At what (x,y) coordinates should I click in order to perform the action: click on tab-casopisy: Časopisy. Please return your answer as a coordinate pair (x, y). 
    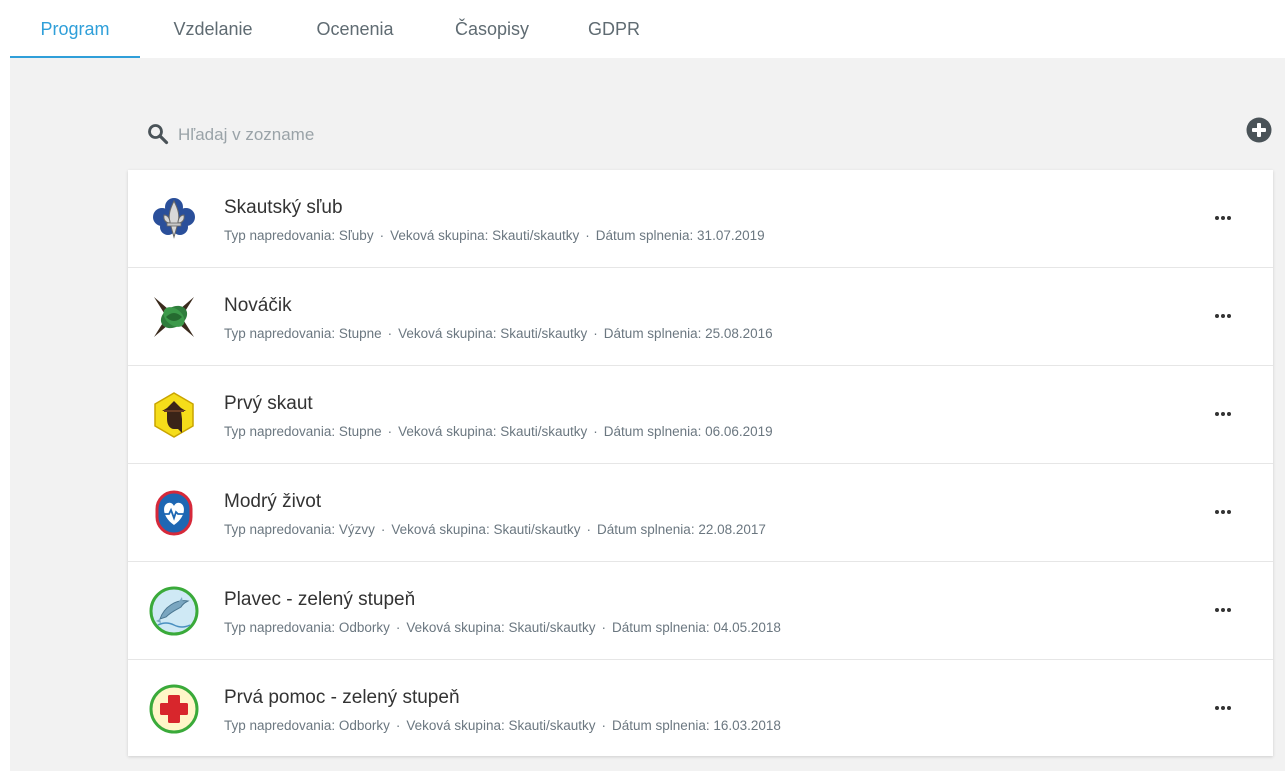
    Looking at the image, I should click on (492, 29).